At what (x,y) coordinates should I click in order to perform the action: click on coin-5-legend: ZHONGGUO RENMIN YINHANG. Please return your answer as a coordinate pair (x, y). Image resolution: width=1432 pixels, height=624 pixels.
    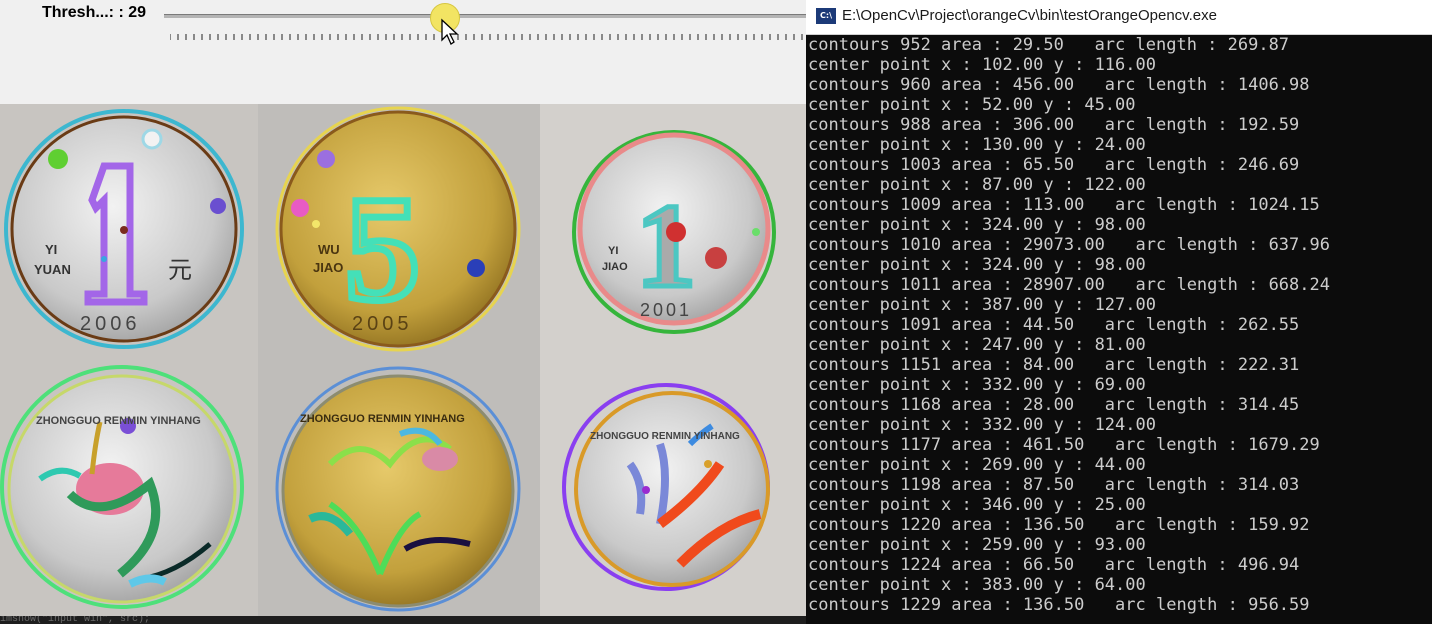
    Looking at the image, I should click on (382, 419).